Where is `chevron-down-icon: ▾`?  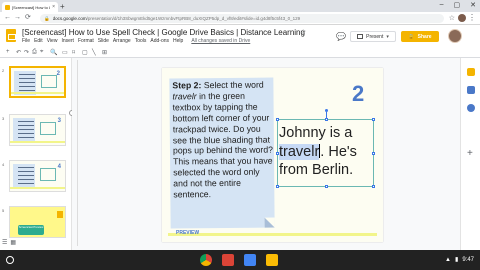 chevron-down-icon: ▾ is located at coordinates (387, 37).